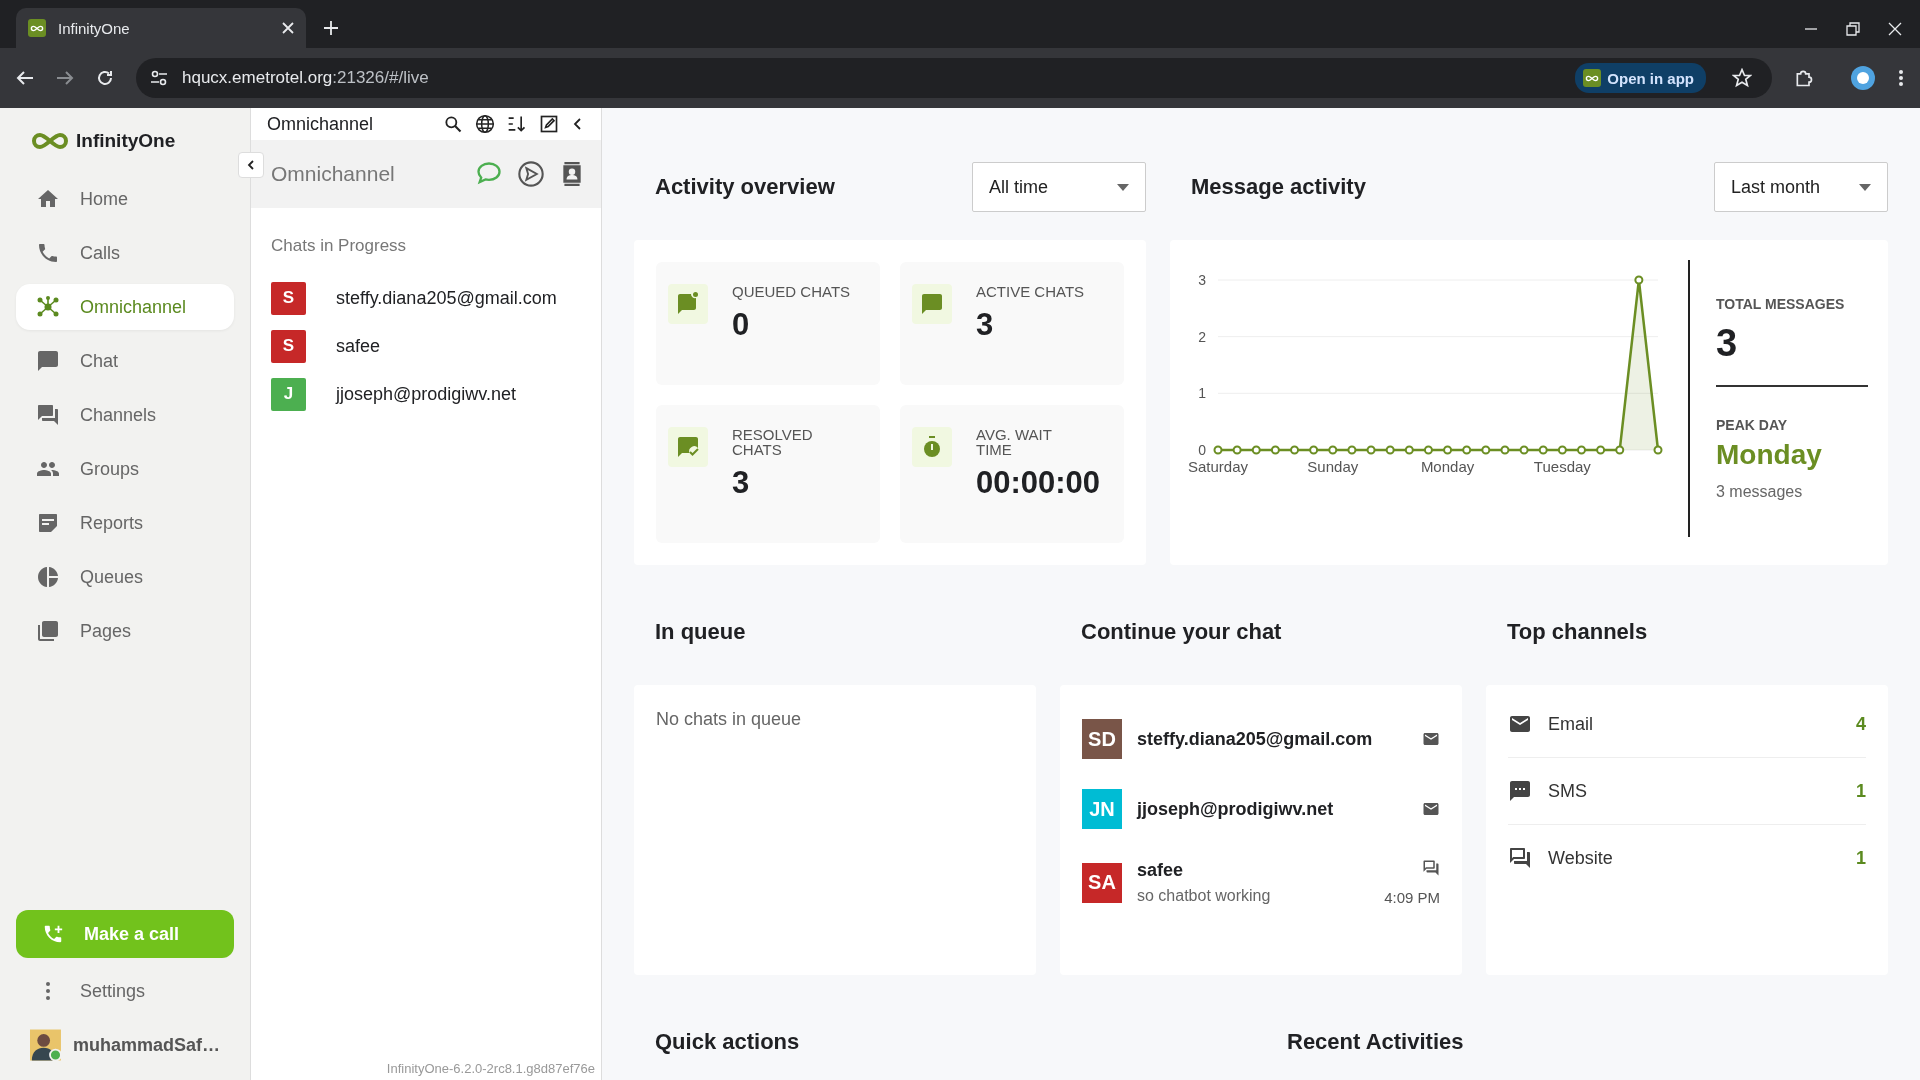 The height and width of the screenshot is (1080, 1920). Describe the element at coordinates (1038, 483) in the screenshot. I see `stat-value: 00:00:00` at that location.